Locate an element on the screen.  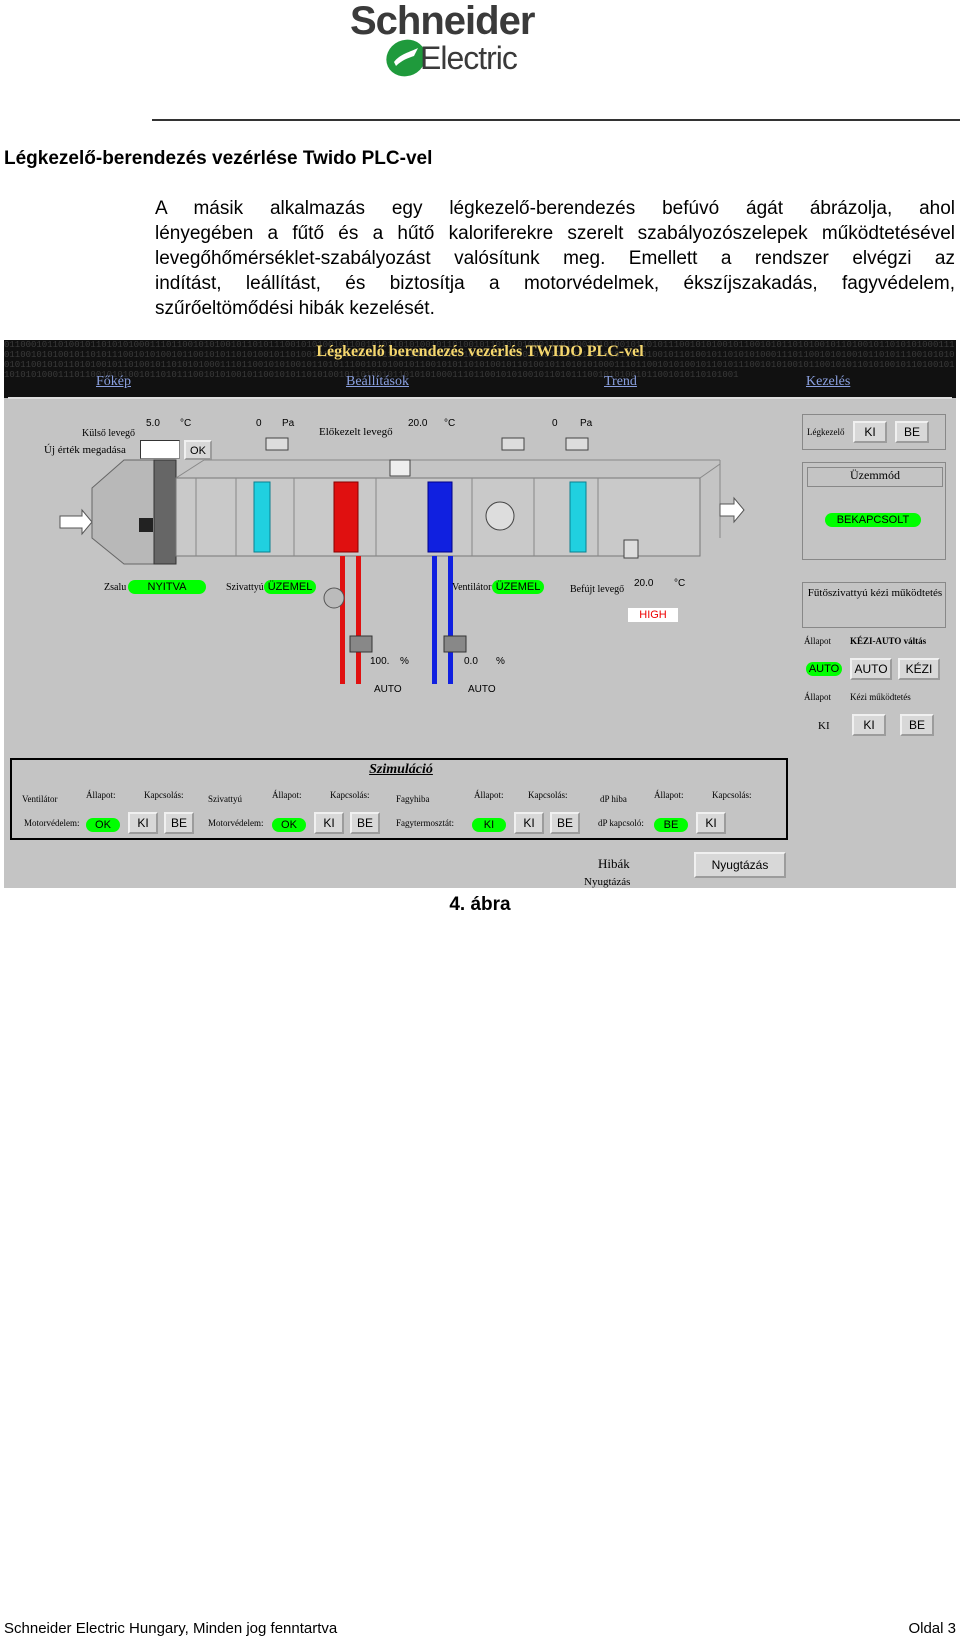
mode-panel: Üzemmód BEKAPCSOLT is located at coordinates (874, 511).